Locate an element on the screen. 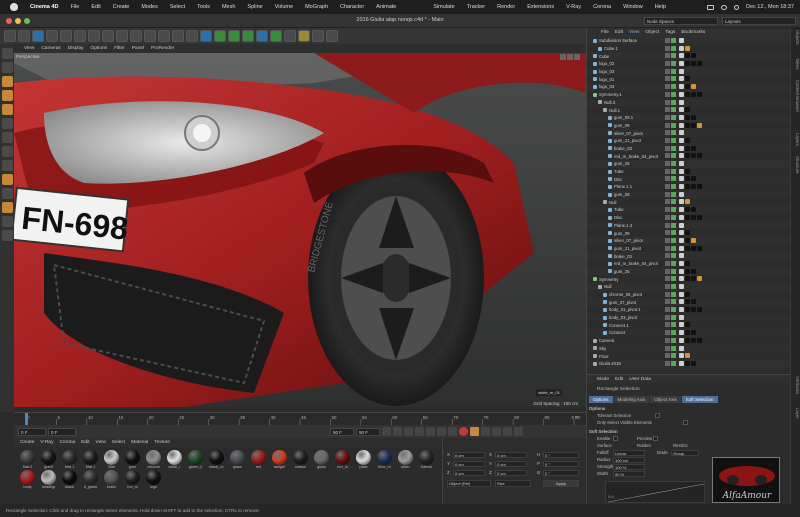 The width and height of the screenshot is (800, 517). end-frame-field: 90 F is located at coordinates (342, 431).